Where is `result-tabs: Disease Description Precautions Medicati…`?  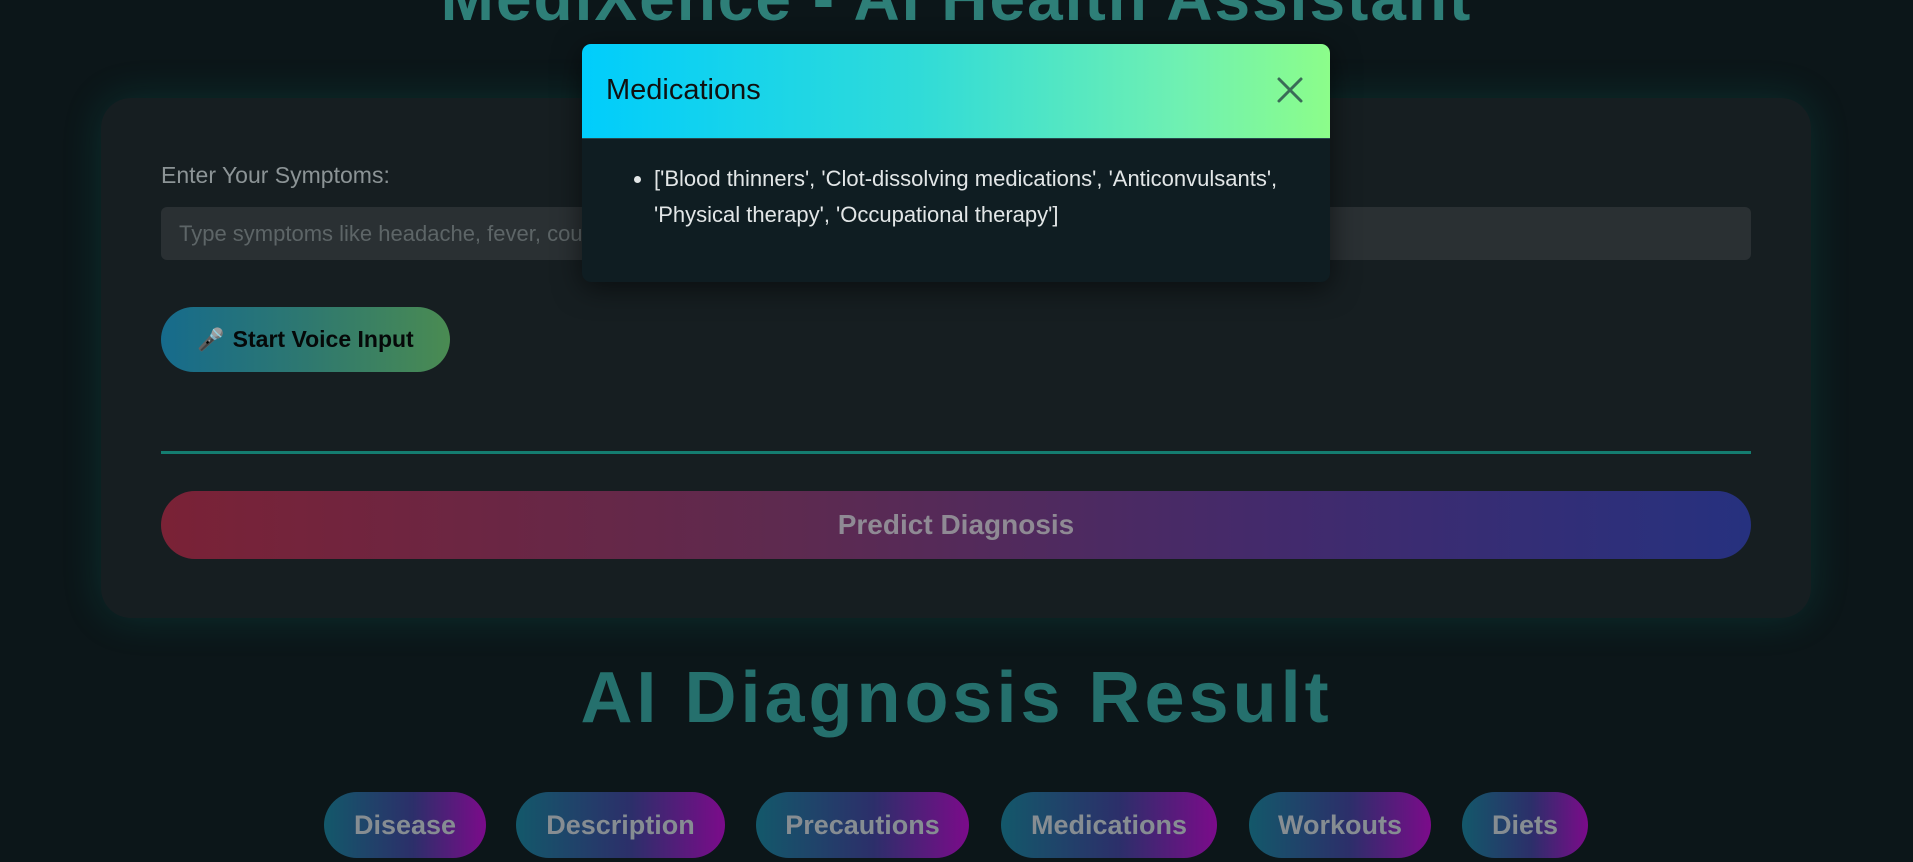 result-tabs: Disease Description Precautions Medicati… is located at coordinates (956, 827).